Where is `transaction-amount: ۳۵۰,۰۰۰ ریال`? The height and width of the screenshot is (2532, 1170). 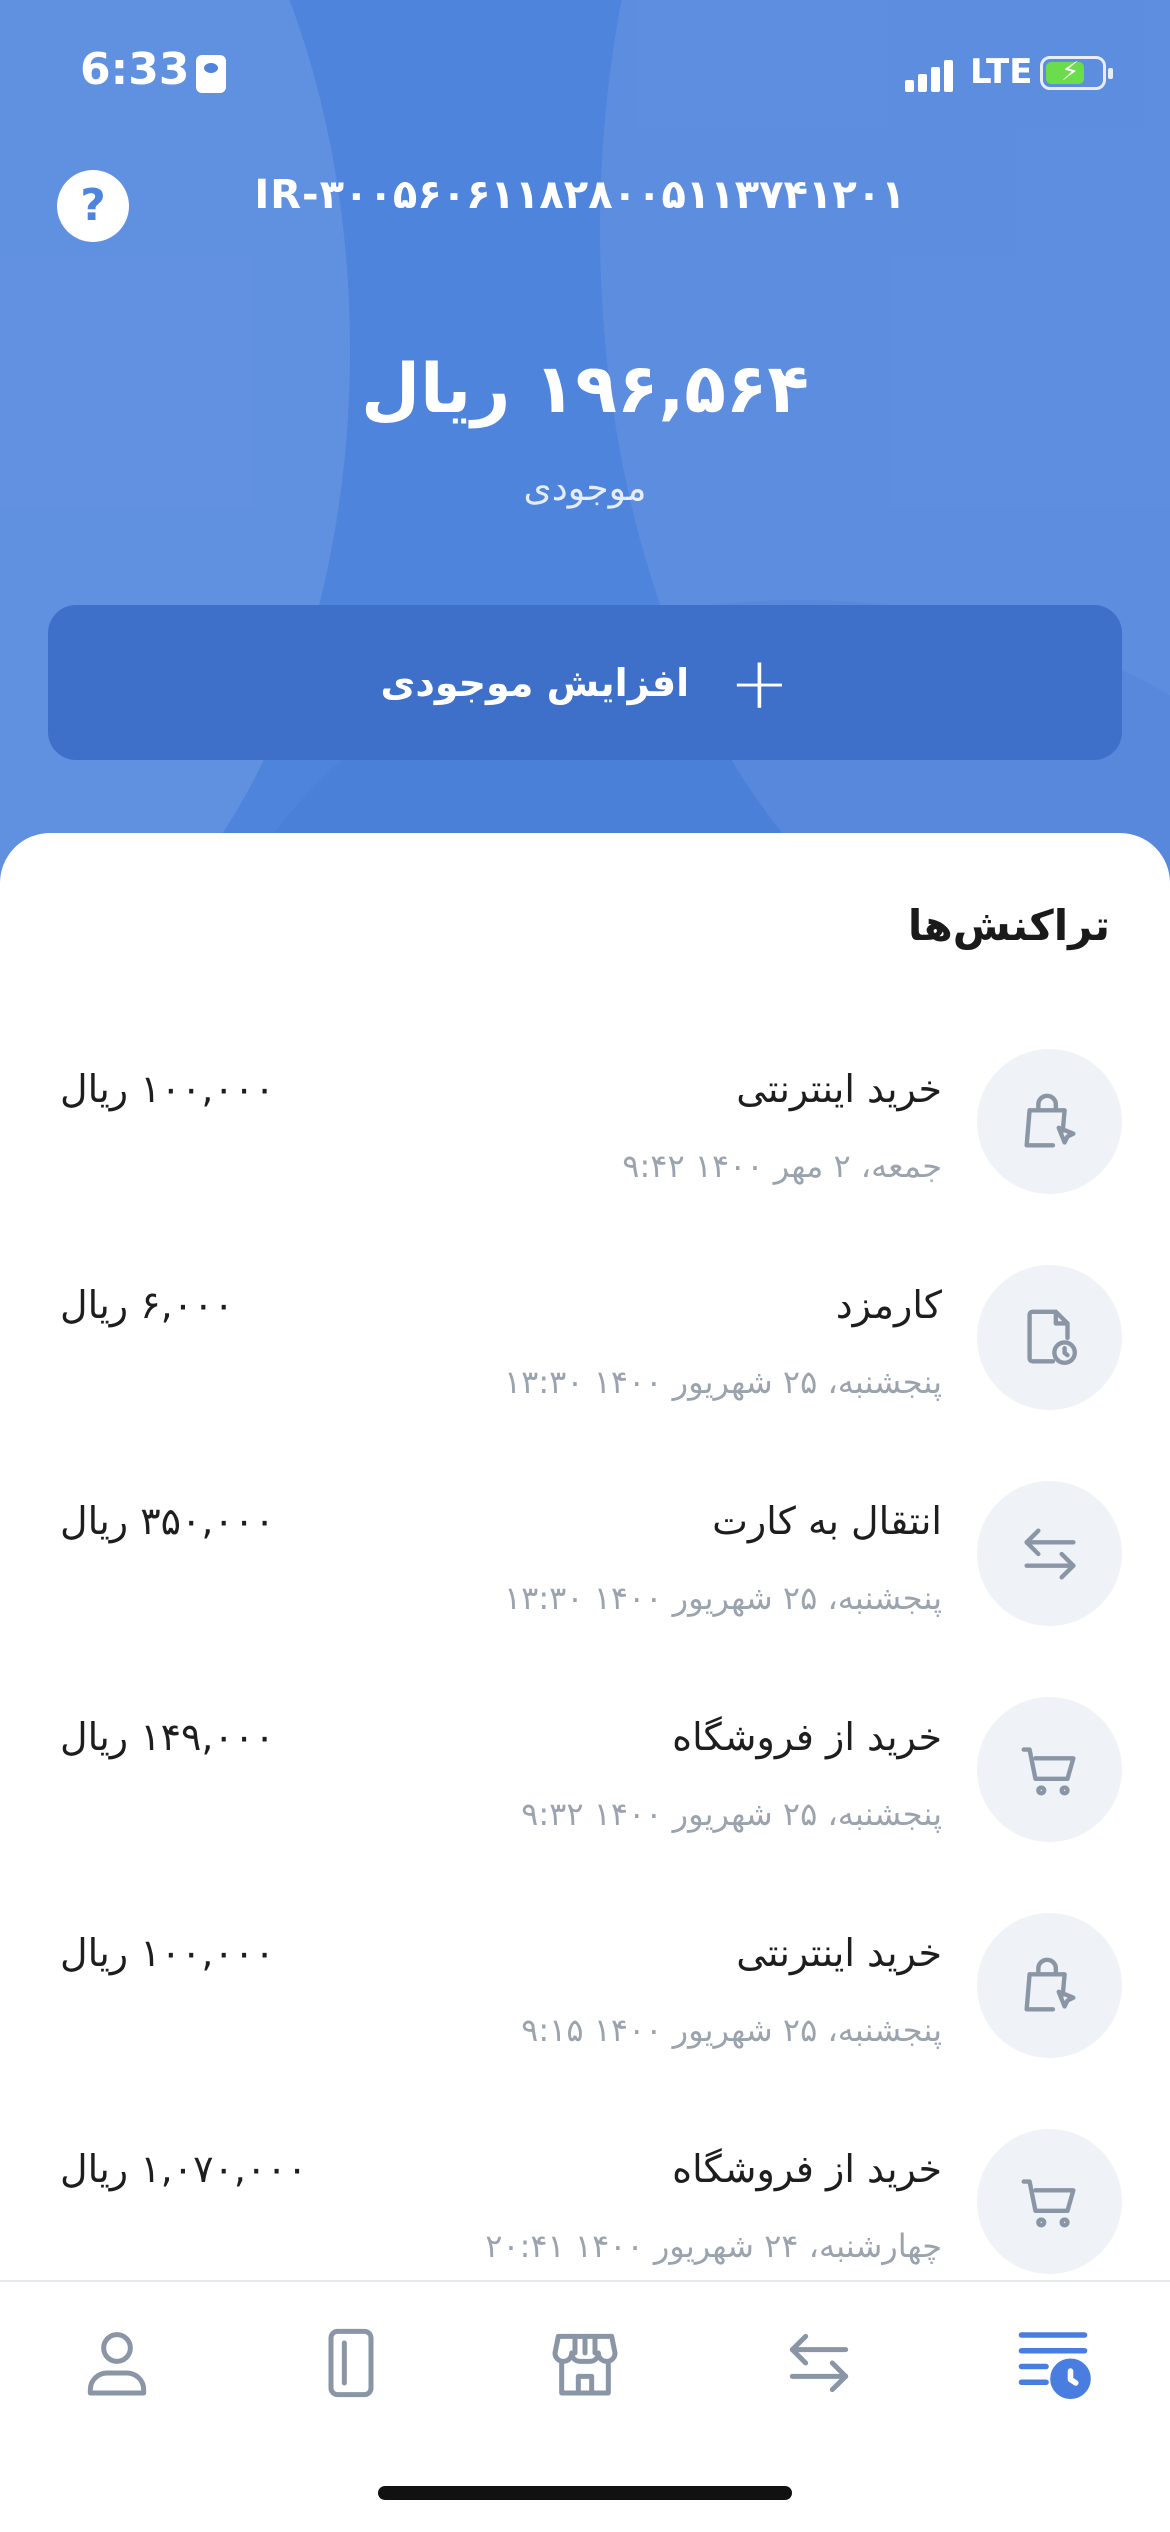
transaction-amount: ۳۵۰,۰۰۰ ریال is located at coordinates (167, 1521).